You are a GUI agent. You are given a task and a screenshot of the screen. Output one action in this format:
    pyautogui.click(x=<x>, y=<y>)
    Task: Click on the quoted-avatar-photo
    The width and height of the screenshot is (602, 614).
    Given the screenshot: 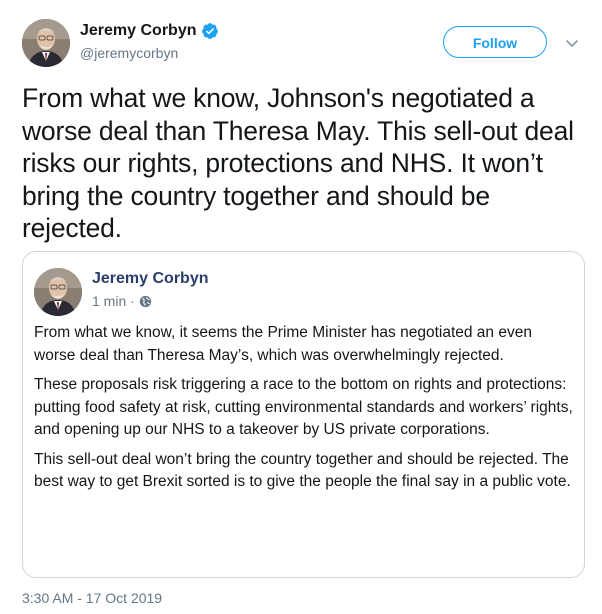 What is the action you would take?
    pyautogui.click(x=58, y=292)
    